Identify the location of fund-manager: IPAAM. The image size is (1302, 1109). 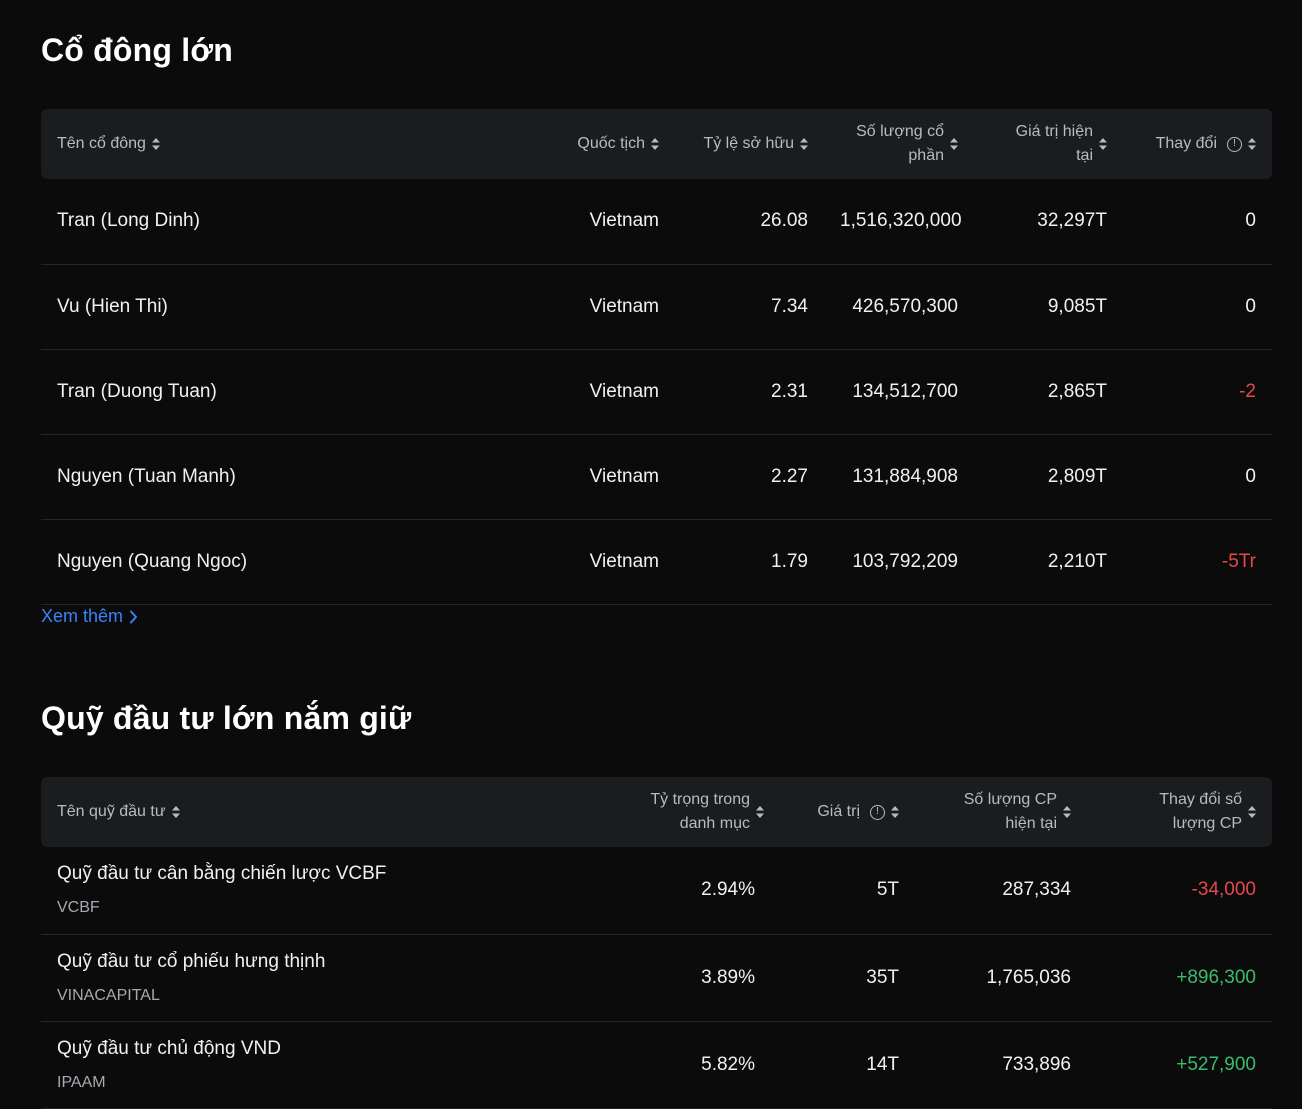
(81, 1082).